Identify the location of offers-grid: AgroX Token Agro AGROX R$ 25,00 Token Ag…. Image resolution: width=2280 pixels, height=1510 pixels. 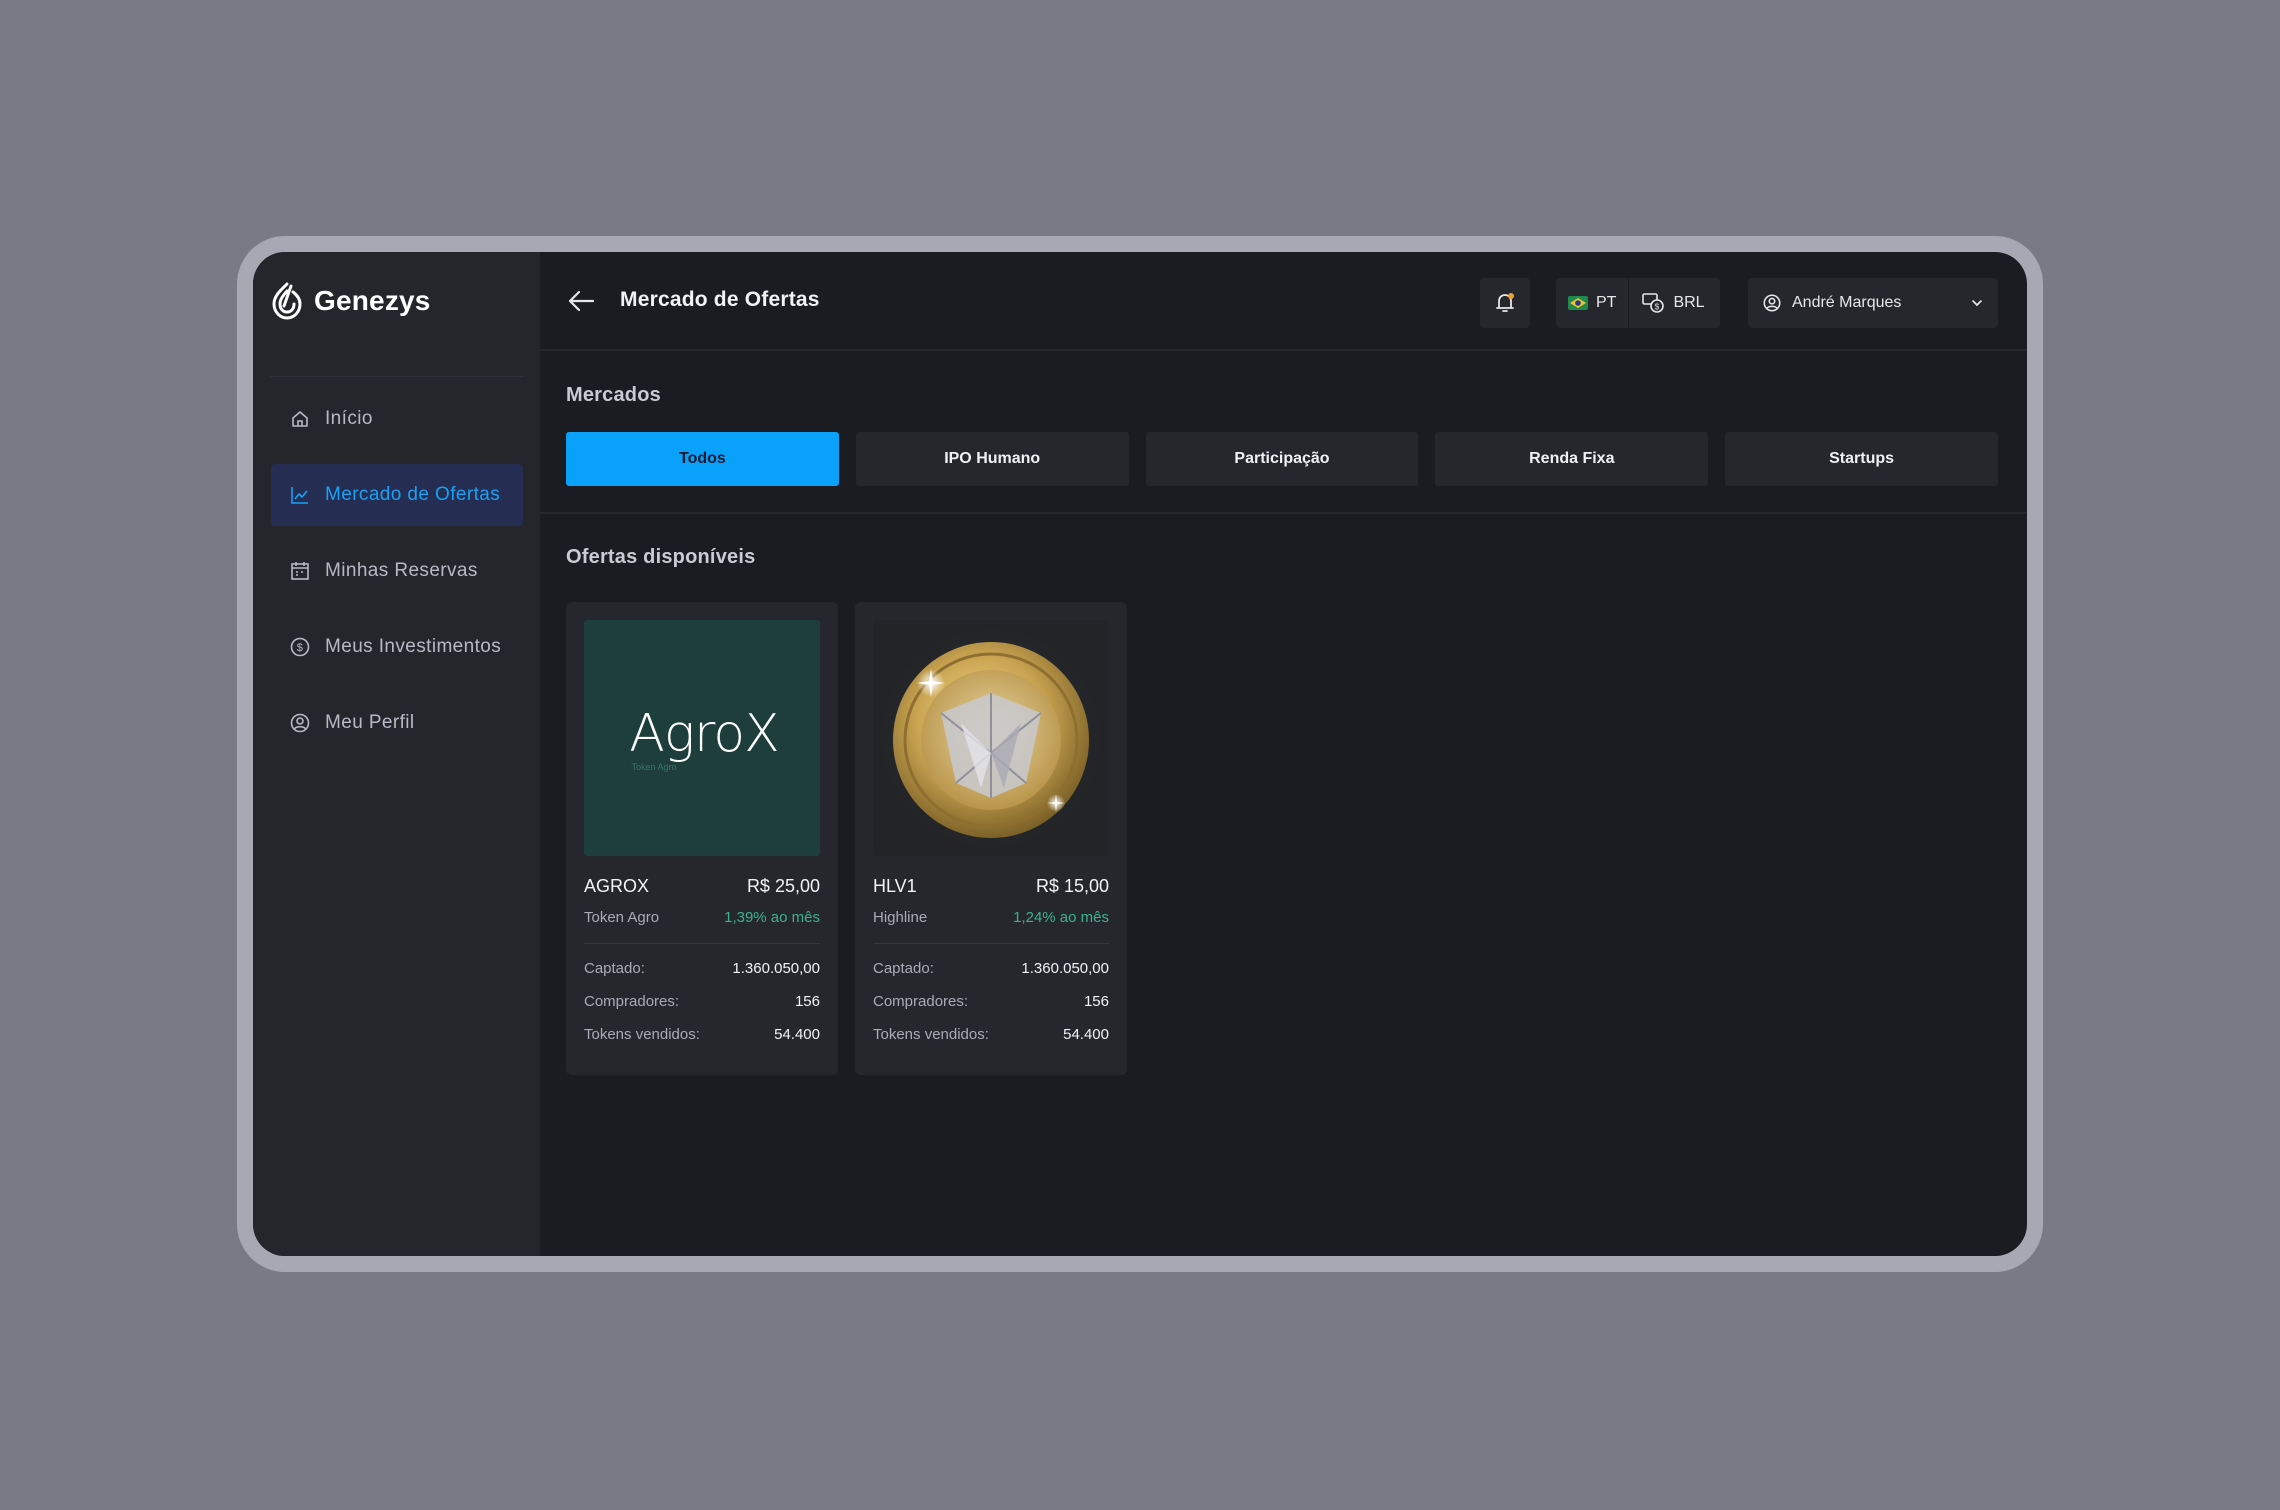
(846, 838).